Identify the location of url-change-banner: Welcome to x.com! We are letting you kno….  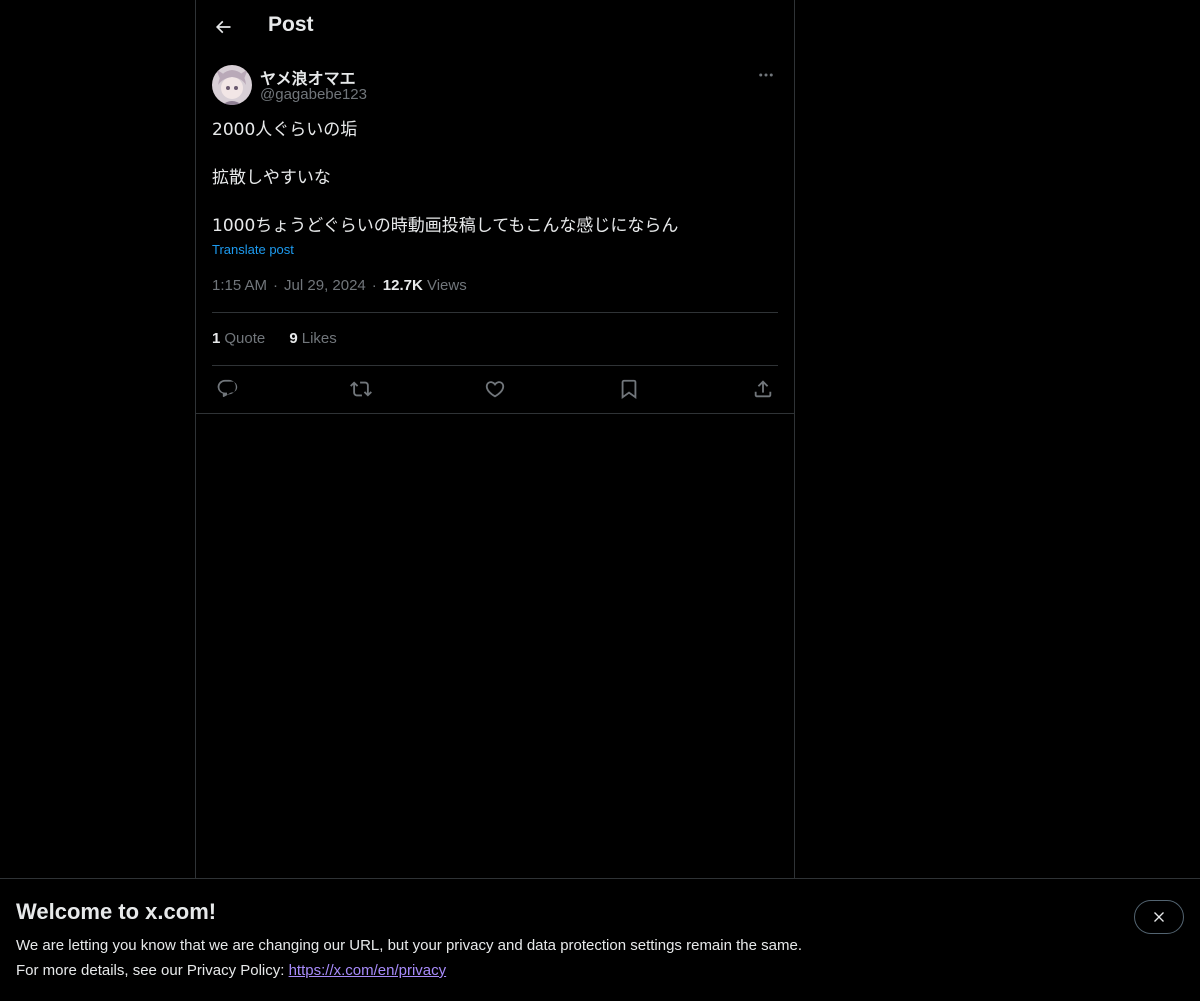
(600, 939).